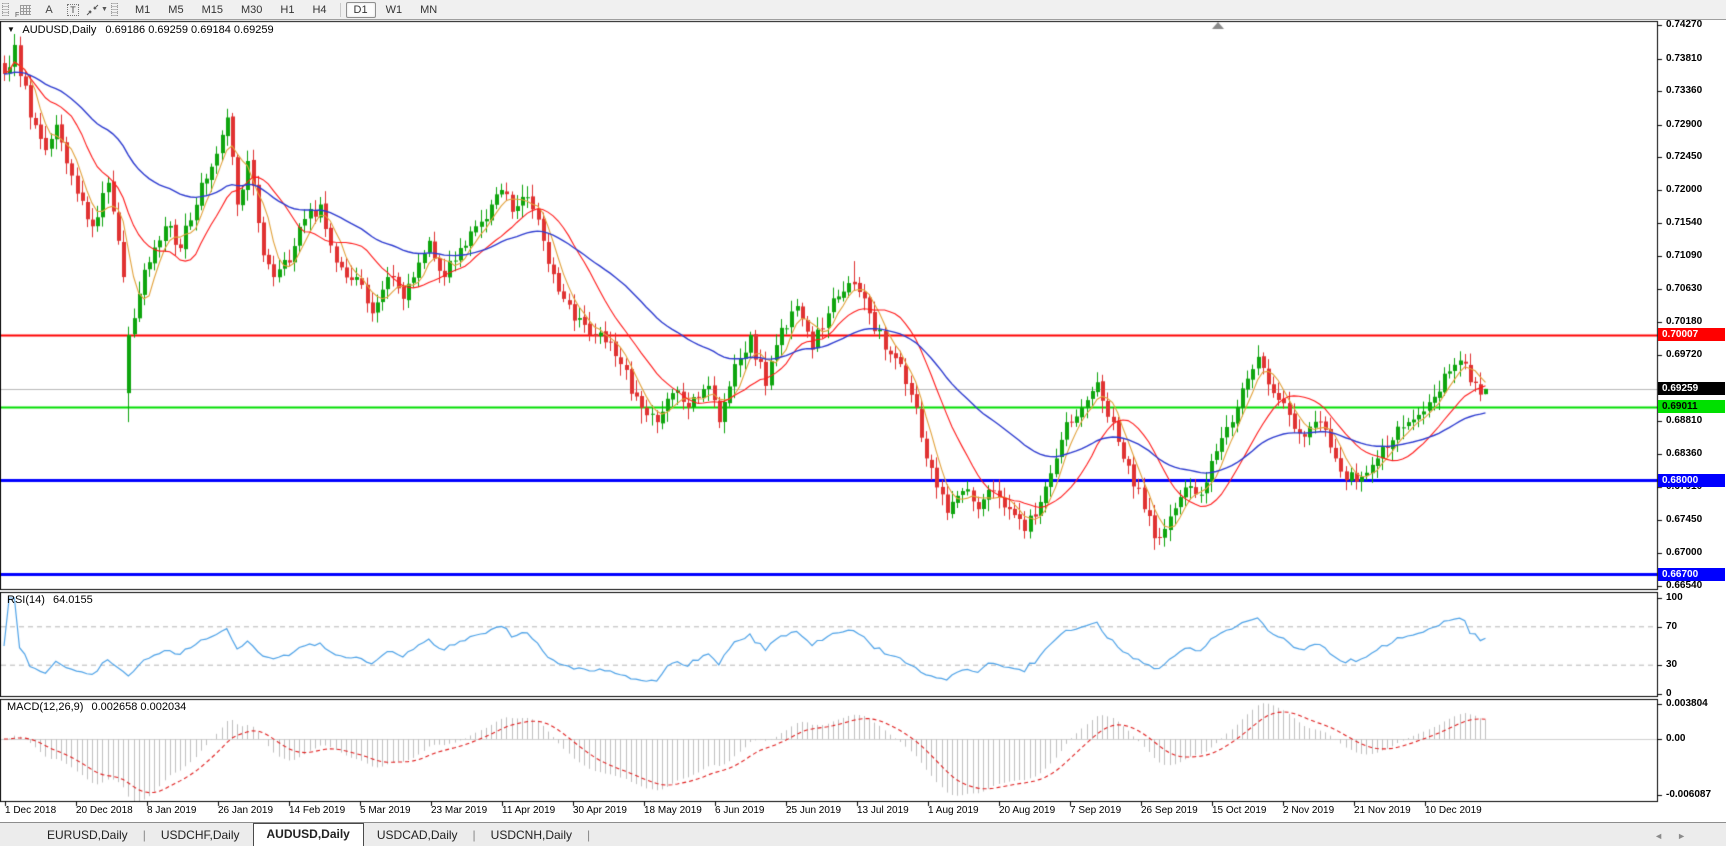 The width and height of the screenshot is (1726, 846). Describe the element at coordinates (1691, 335) in the screenshot. I see `price-badge: 0.70007` at that location.